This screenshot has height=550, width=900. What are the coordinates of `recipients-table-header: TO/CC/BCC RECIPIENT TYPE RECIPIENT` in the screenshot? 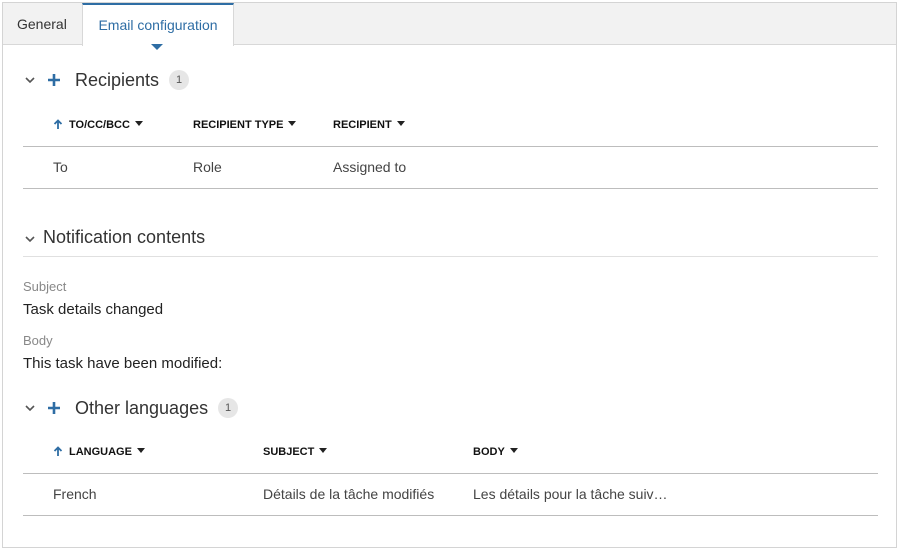 It's located at (450, 125).